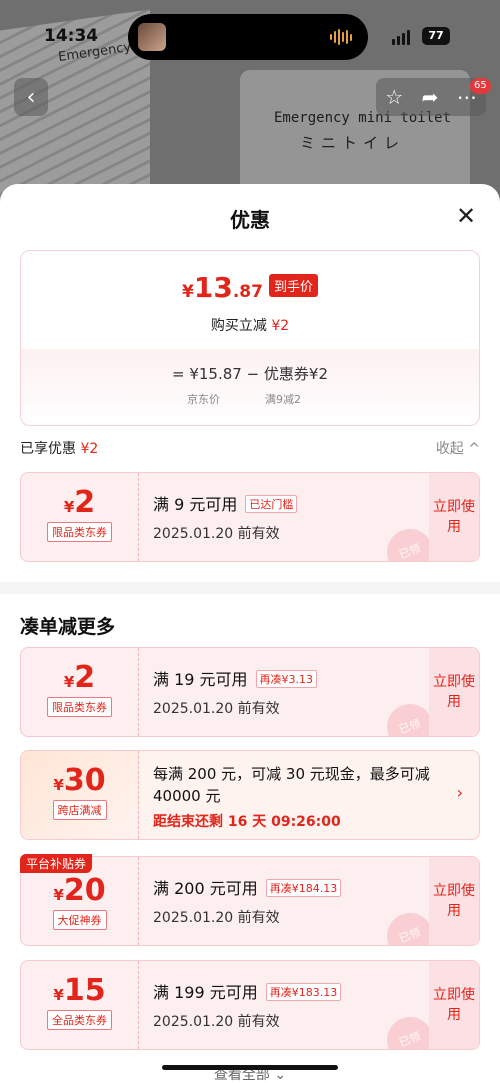 The image size is (500, 1083). I want to click on share-icon: ➦, so click(430, 97).